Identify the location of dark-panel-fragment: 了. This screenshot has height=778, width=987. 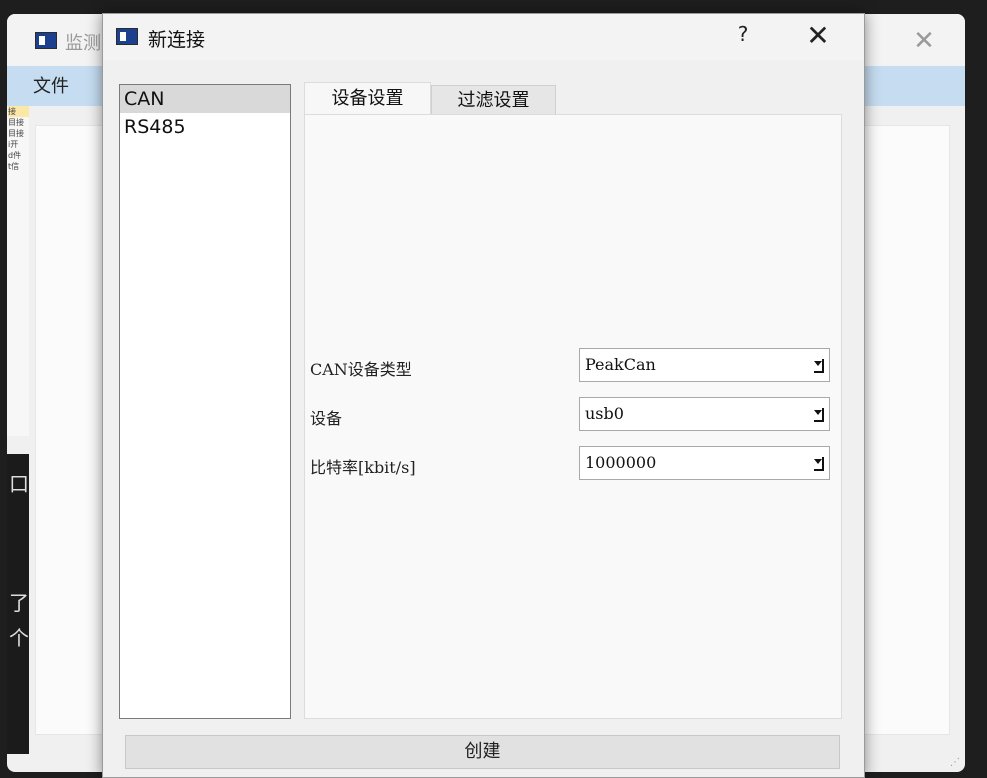
(19, 603).